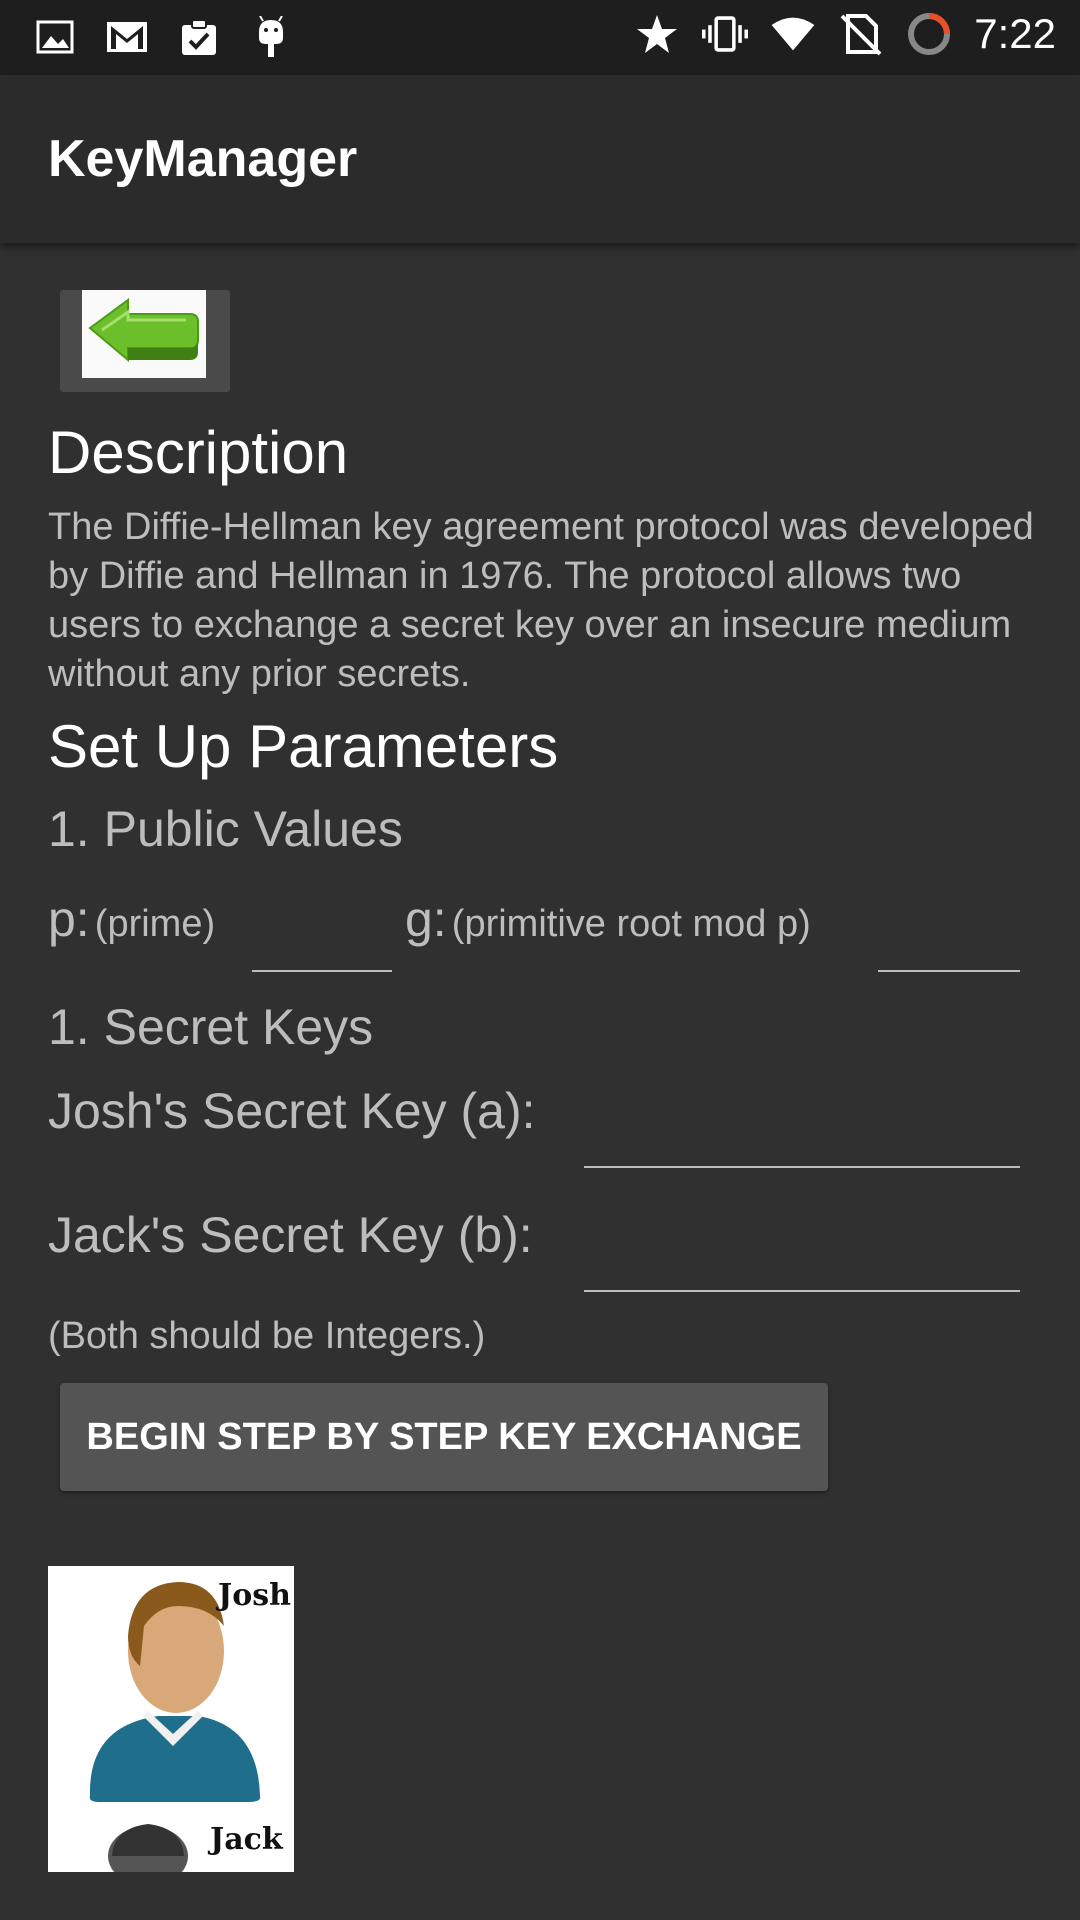 Image resolution: width=1080 pixels, height=1920 pixels. I want to click on no-sim-icon, so click(861, 34).